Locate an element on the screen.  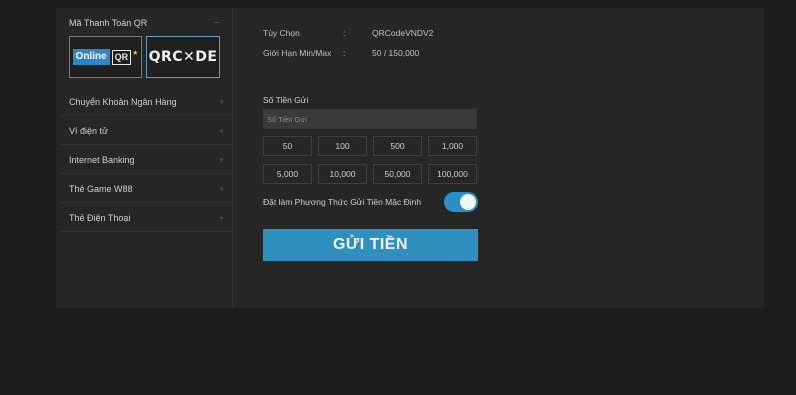
preset-amount-button: 500 is located at coordinates (397, 146).